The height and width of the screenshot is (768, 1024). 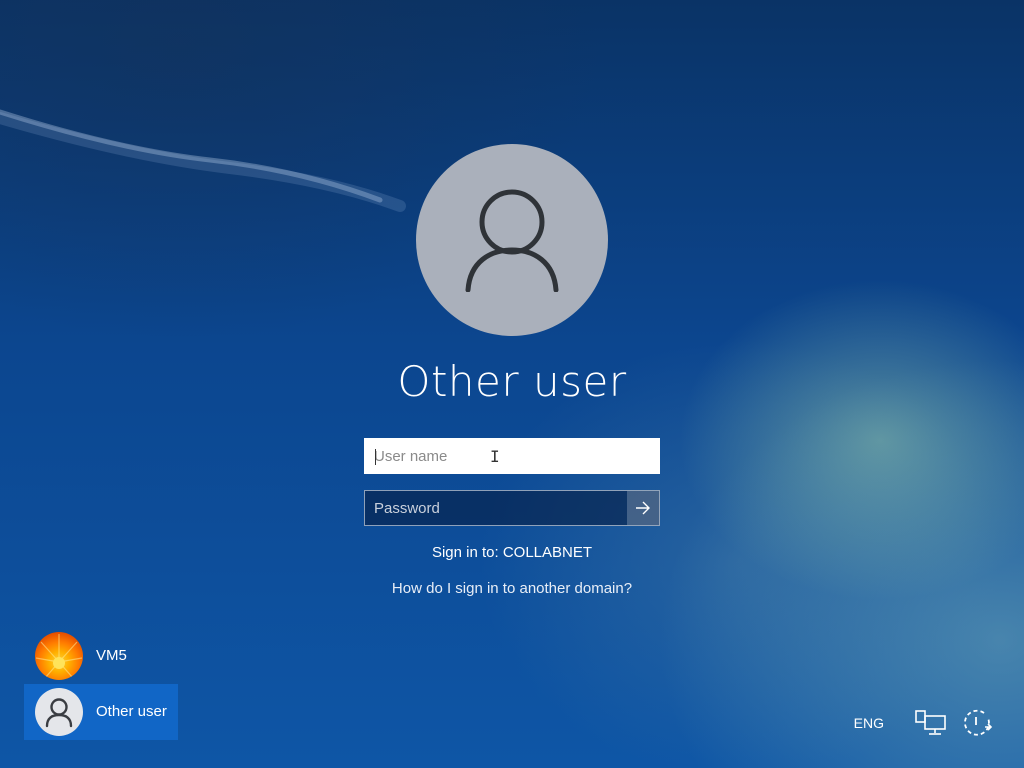 I want to click on language-button: ENG, so click(x=869, y=723).